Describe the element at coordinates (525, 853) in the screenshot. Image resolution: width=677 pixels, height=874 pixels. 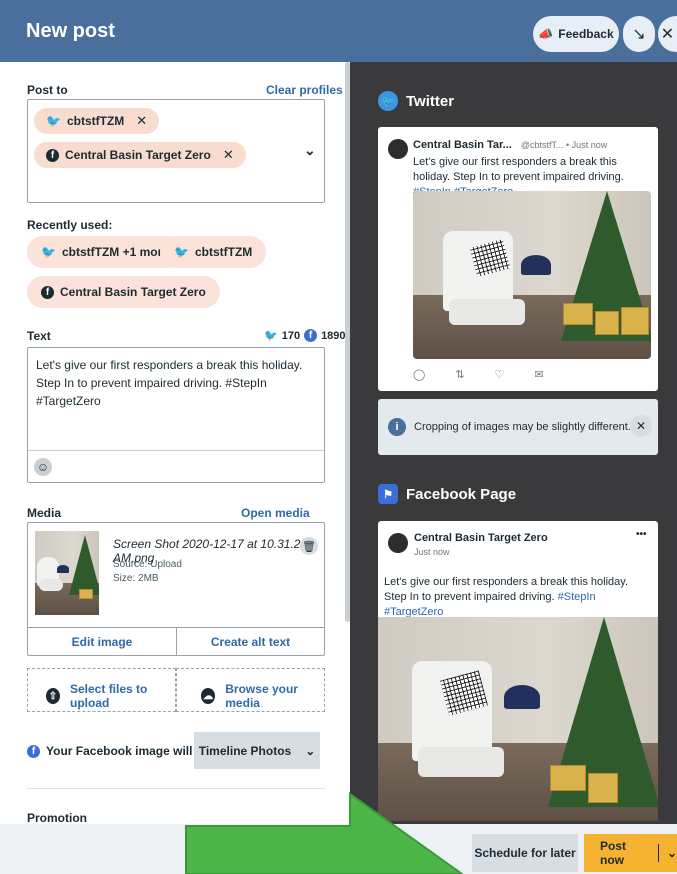
I see `schedule-button: Schedule for later` at that location.